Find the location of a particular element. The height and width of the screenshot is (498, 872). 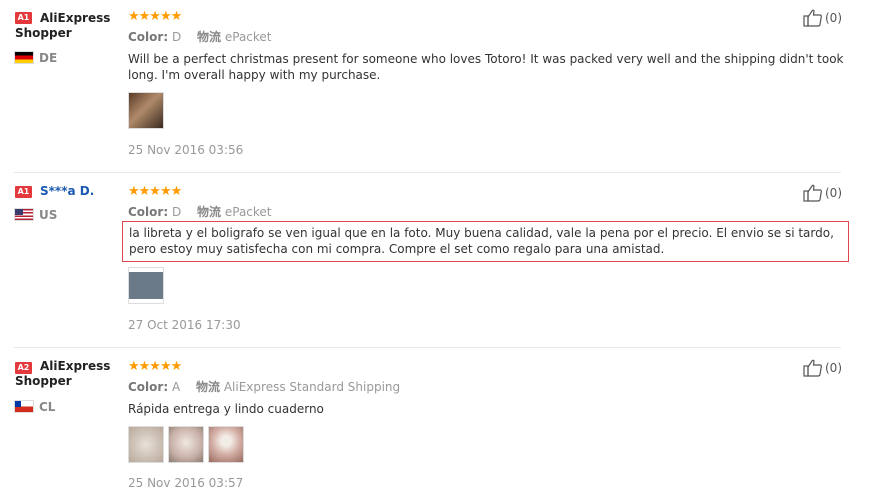

country-code: US is located at coordinates (48, 215).